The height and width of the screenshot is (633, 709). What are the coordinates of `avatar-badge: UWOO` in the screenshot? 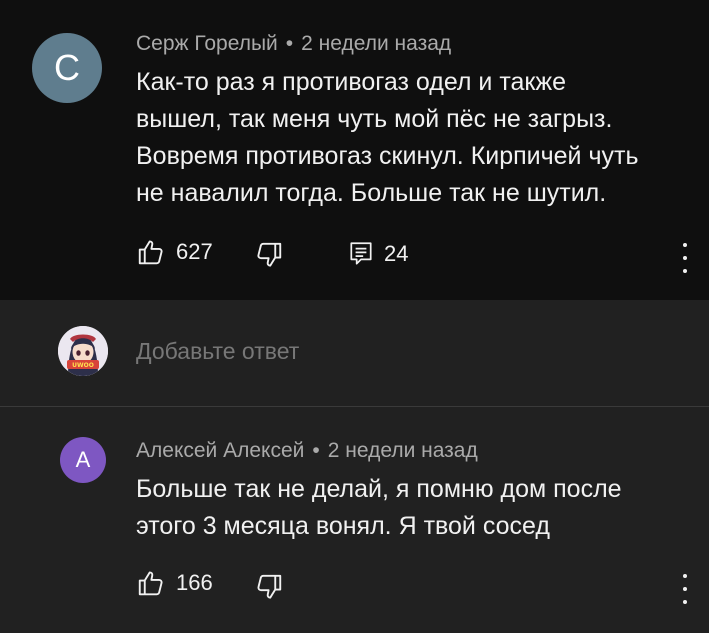 It's located at (83, 365).